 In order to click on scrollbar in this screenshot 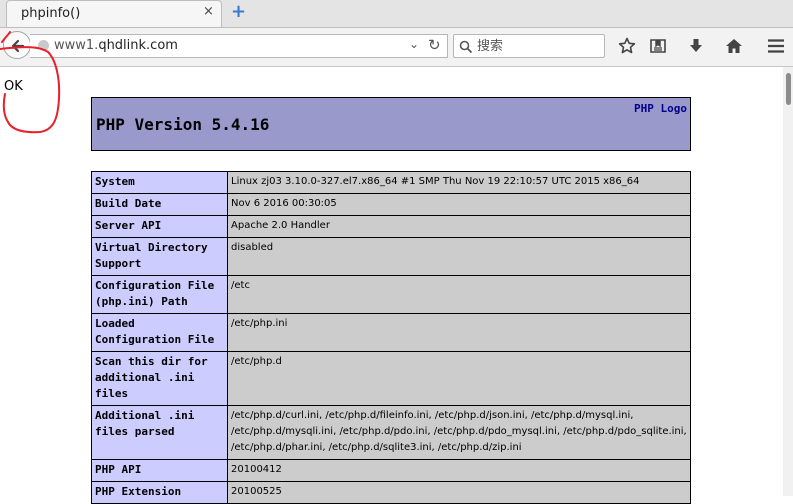, I will do `click(788, 281)`.